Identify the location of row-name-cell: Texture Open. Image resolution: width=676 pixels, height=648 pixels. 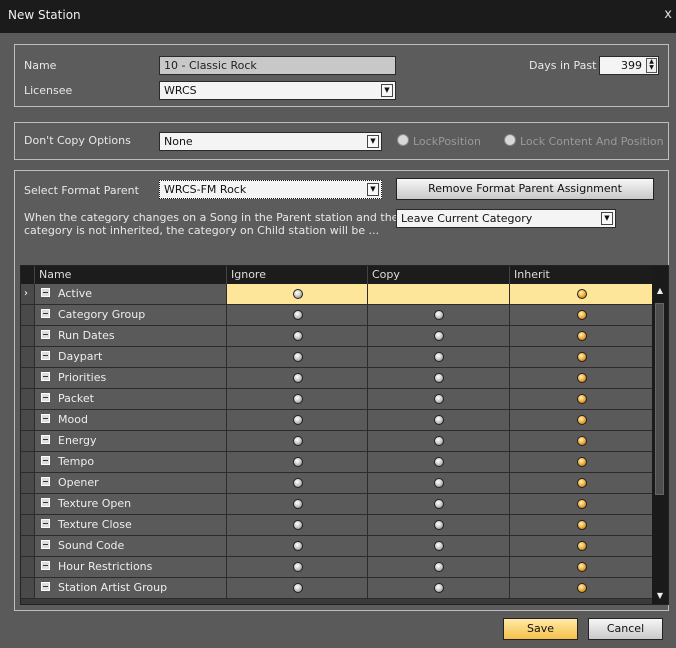
(131, 504).